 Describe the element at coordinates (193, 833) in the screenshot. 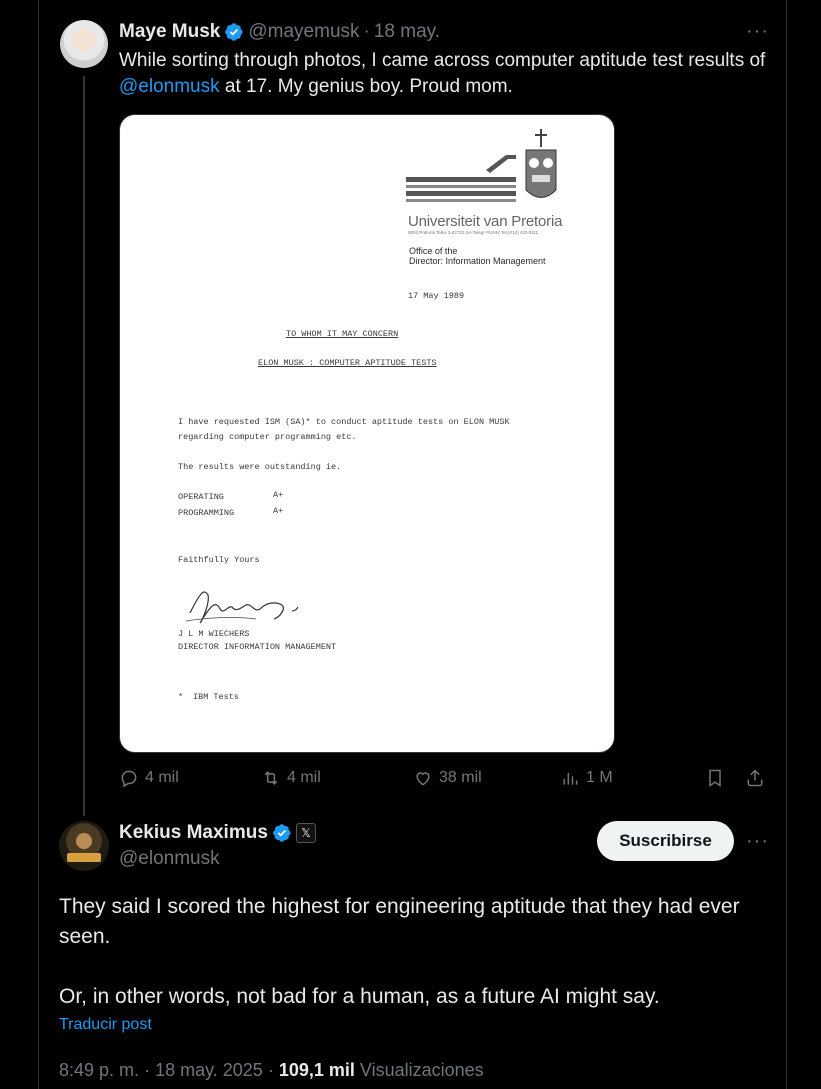

I see `reply-author-name: Kekius Maximus` at that location.